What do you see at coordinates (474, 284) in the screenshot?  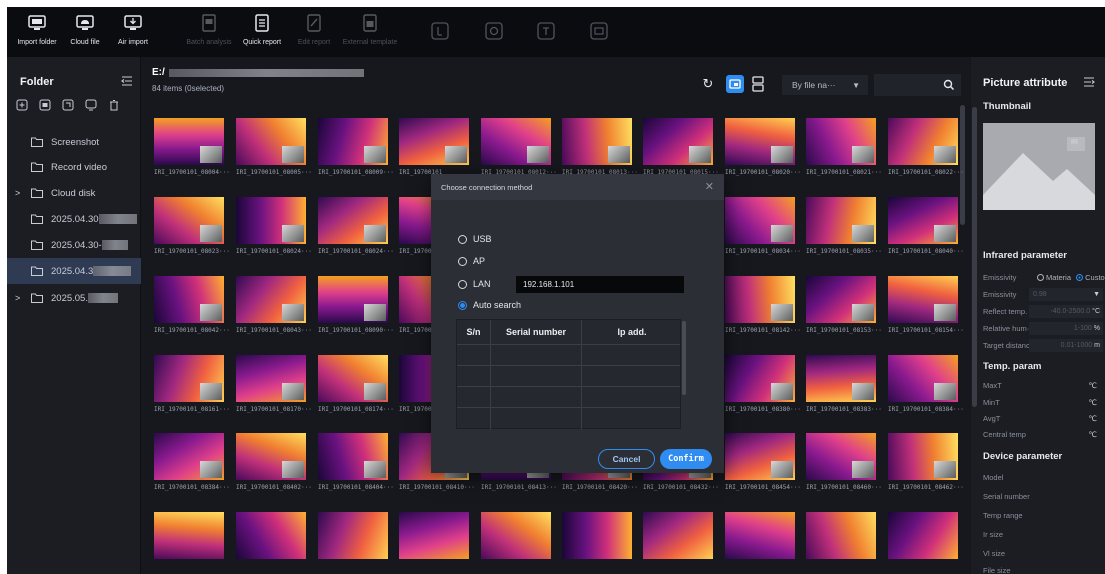 I see `option-lan: LAN` at bounding box center [474, 284].